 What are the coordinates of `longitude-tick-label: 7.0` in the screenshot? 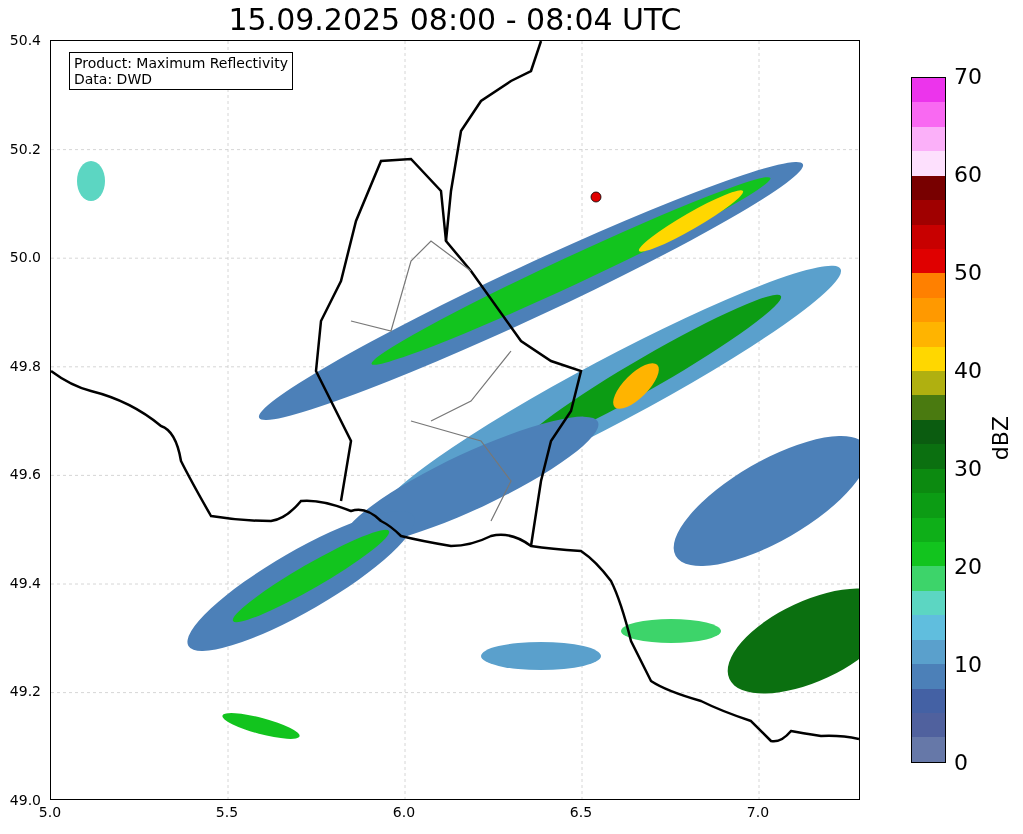 It's located at (758, 813).